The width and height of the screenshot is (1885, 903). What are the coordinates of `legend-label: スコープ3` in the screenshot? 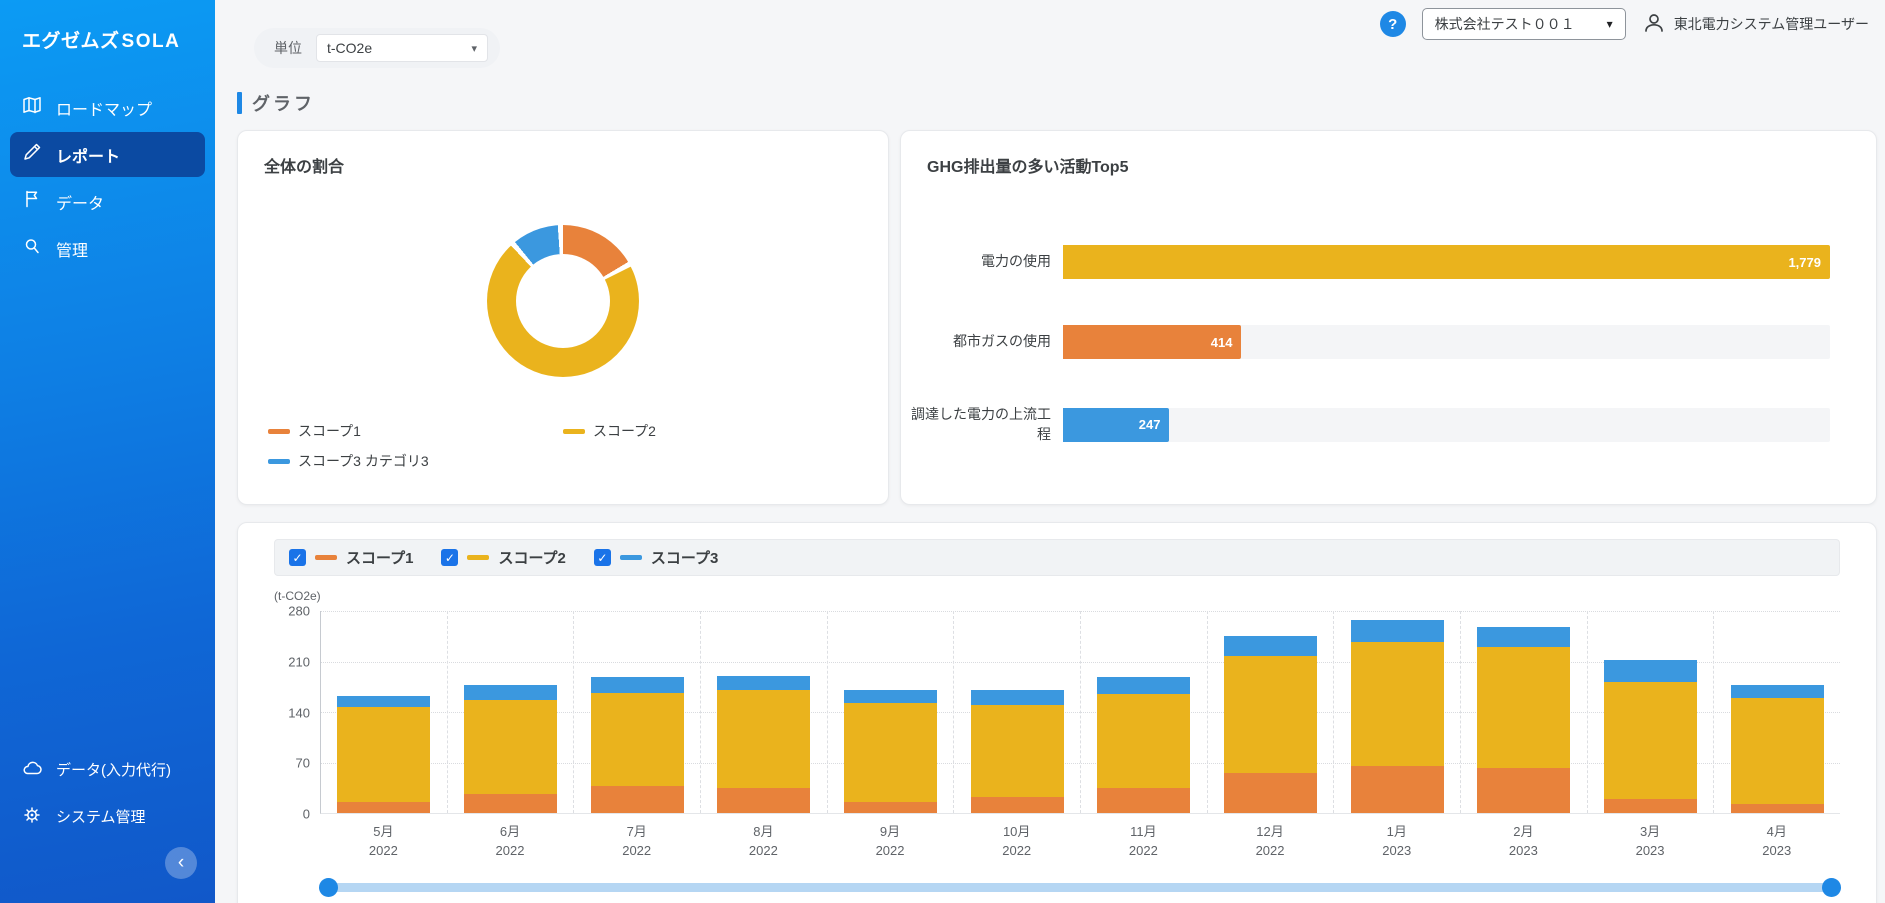 It's located at (684, 558).